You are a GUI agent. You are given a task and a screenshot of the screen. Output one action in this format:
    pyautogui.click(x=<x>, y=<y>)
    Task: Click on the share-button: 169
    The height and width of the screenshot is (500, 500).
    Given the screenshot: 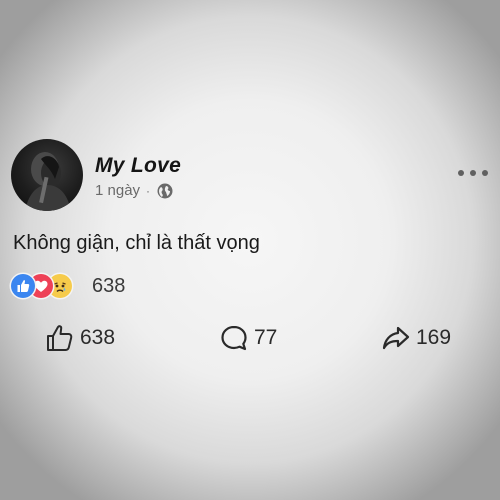 What is the action you would take?
    pyautogui.click(x=415, y=338)
    